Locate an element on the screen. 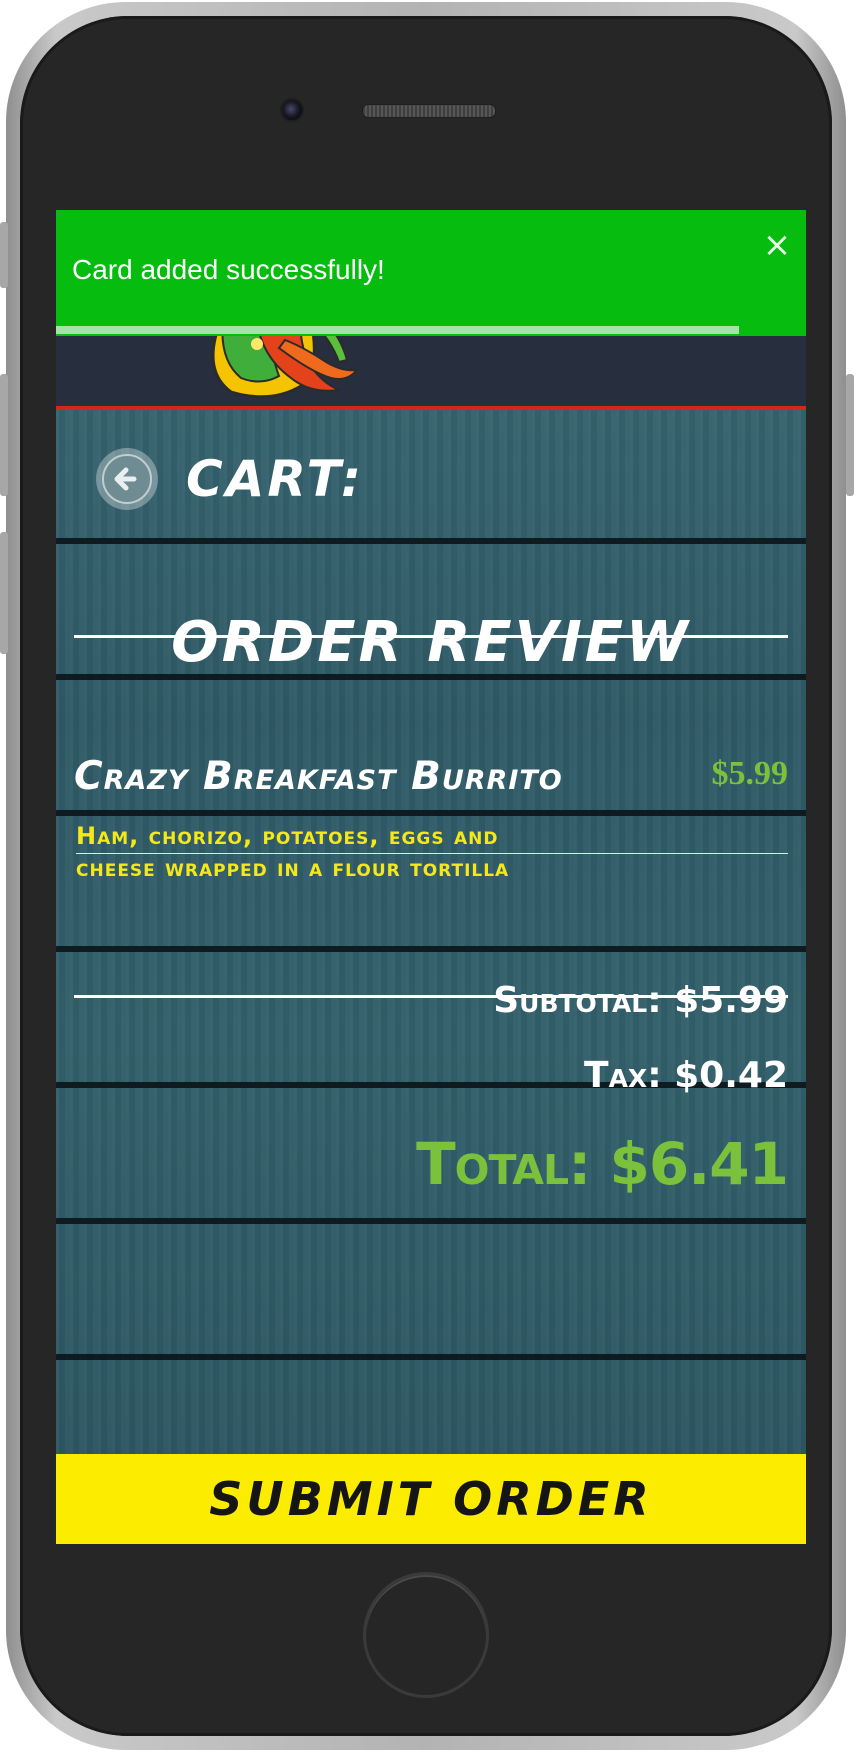  toast-message: Card added successfully! is located at coordinates (228, 269).